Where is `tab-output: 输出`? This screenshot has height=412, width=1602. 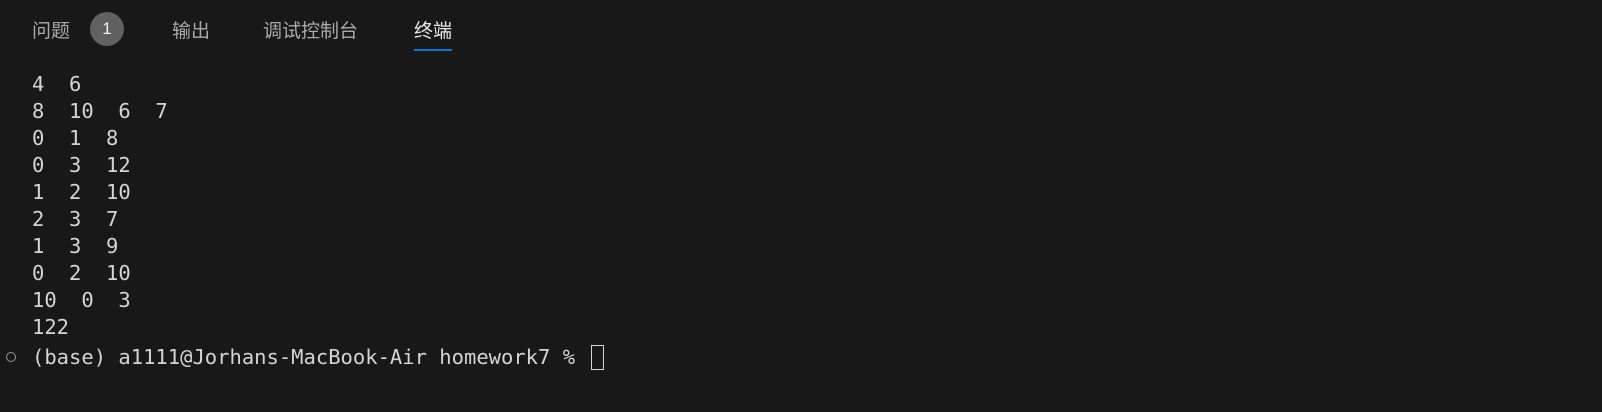
tab-output: 输出 is located at coordinates (191, 29).